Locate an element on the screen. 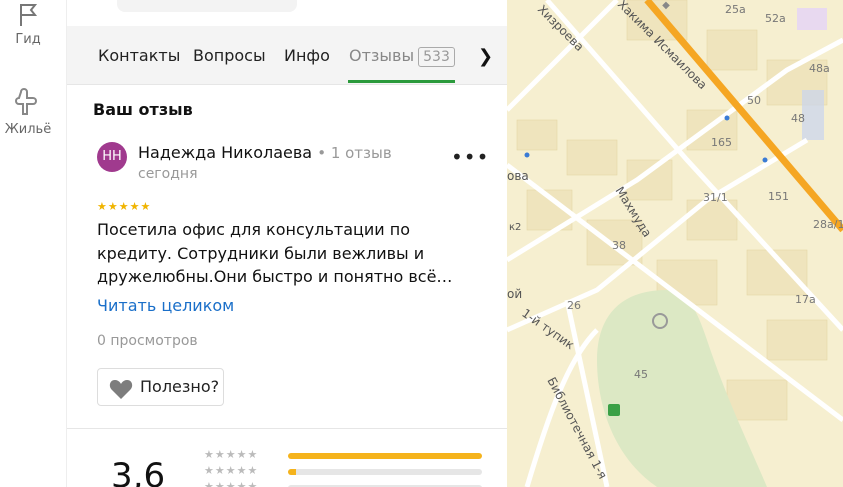 The width and height of the screenshot is (843, 487). house-number: 28а/1 is located at coordinates (828, 224).